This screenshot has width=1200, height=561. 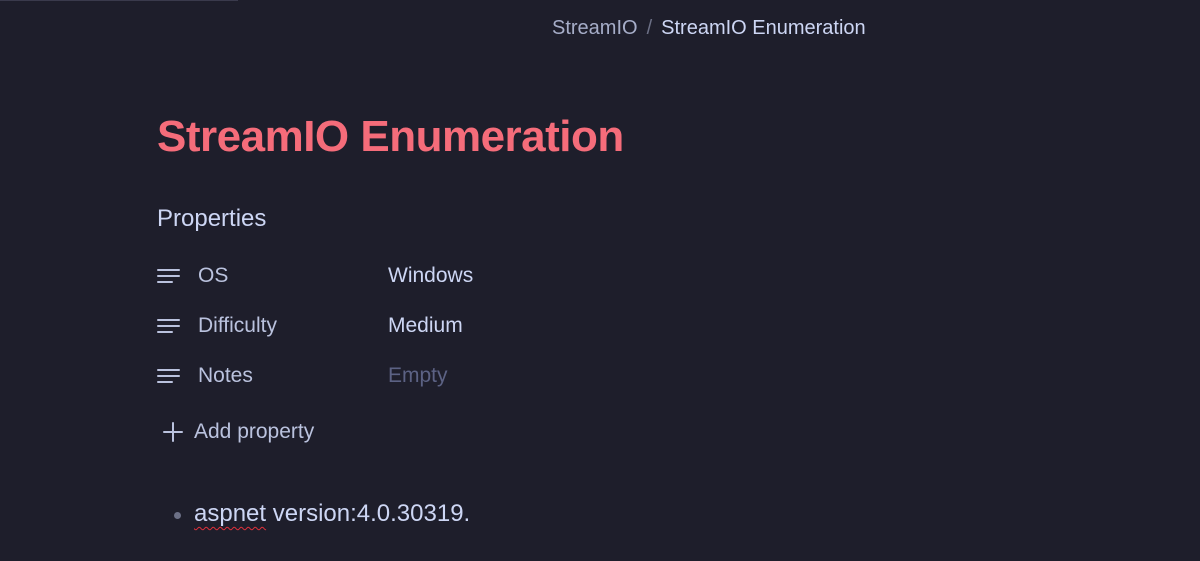 What do you see at coordinates (293, 326) in the screenshot?
I see `property-key: Difficulty` at bounding box center [293, 326].